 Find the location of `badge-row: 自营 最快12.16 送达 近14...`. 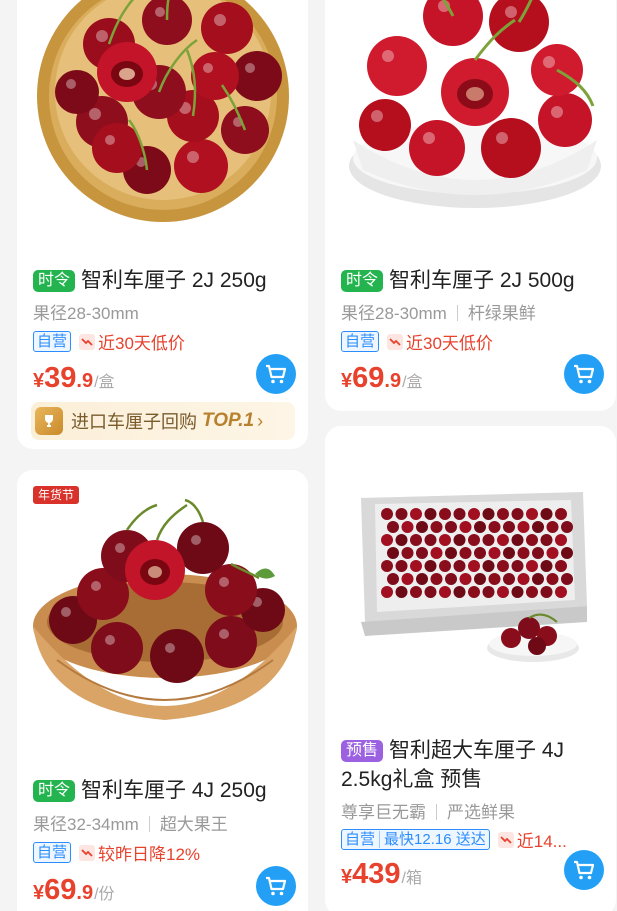

badge-row: 自营 最快12.16 送达 近14... is located at coordinates (473, 839).